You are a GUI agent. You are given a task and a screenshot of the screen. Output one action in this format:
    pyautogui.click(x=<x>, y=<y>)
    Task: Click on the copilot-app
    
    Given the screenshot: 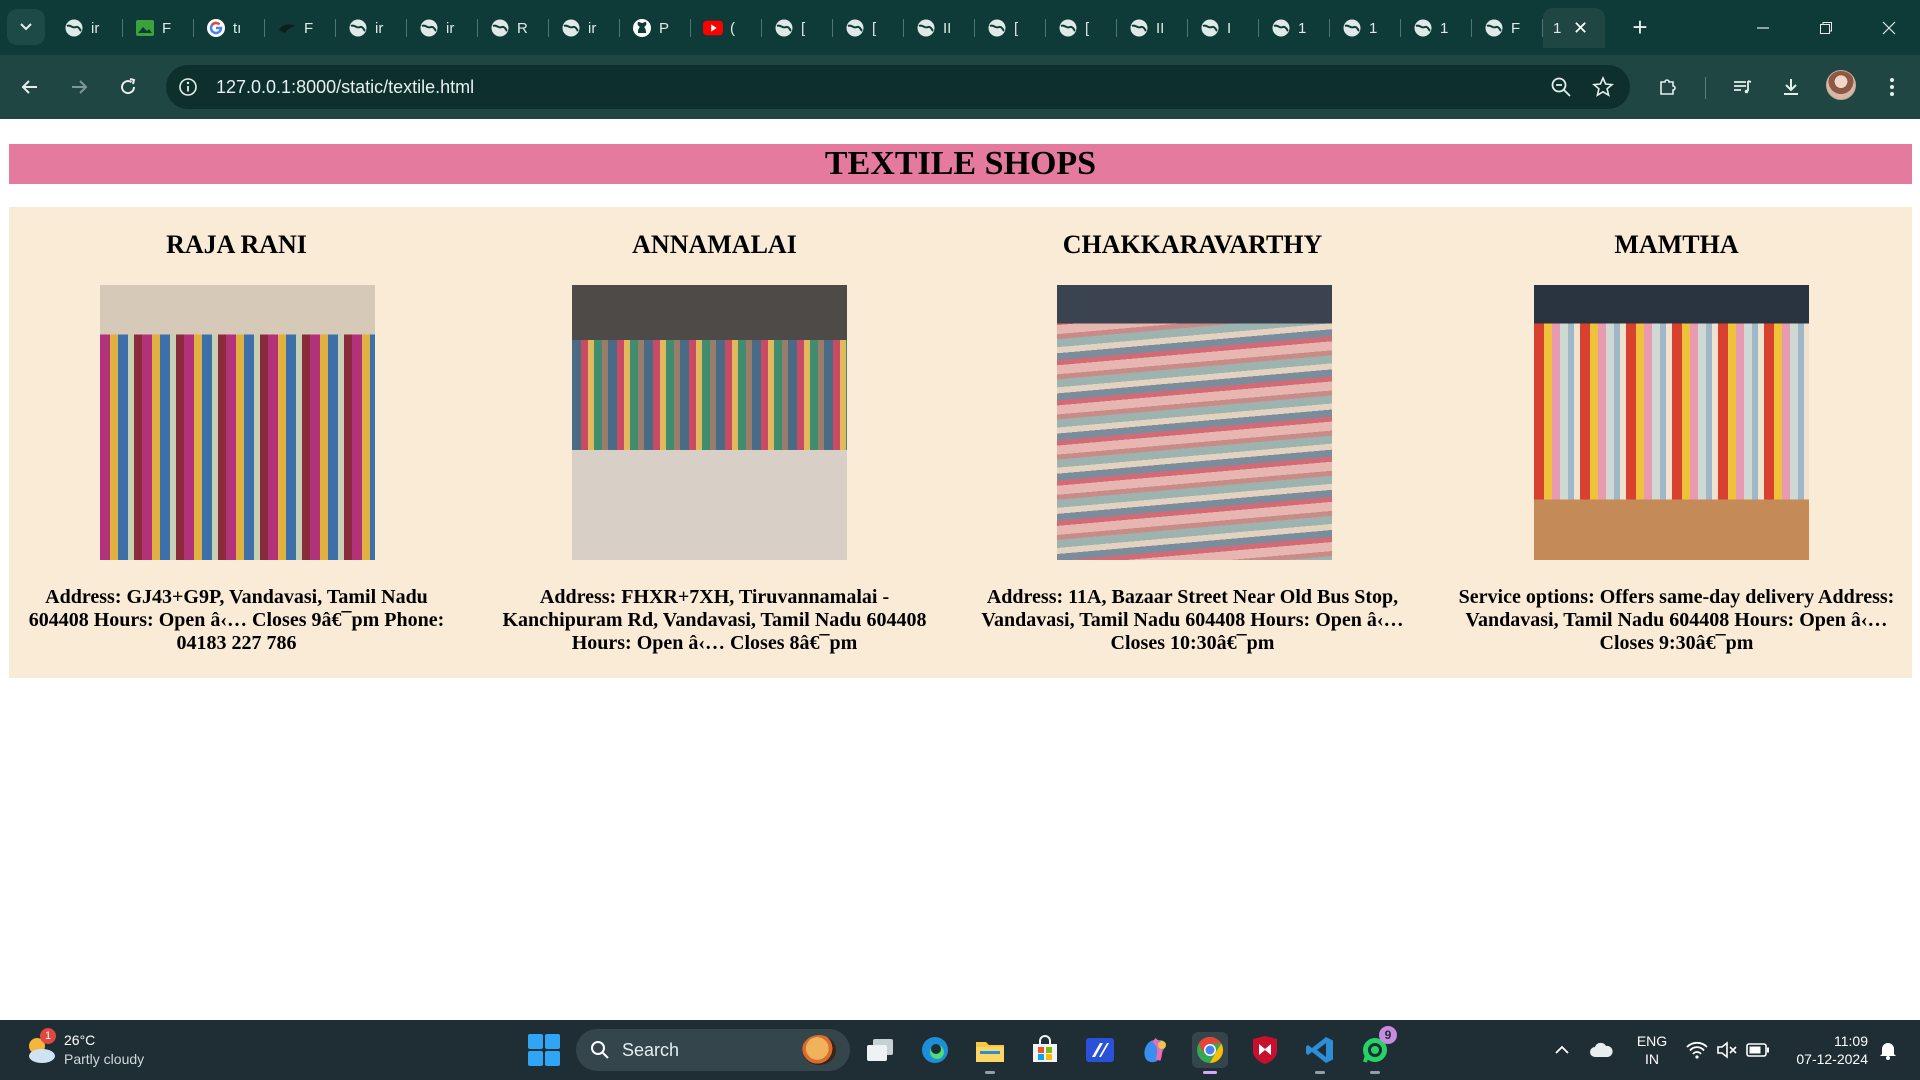 What is the action you would take?
    pyautogui.click(x=1155, y=1050)
    